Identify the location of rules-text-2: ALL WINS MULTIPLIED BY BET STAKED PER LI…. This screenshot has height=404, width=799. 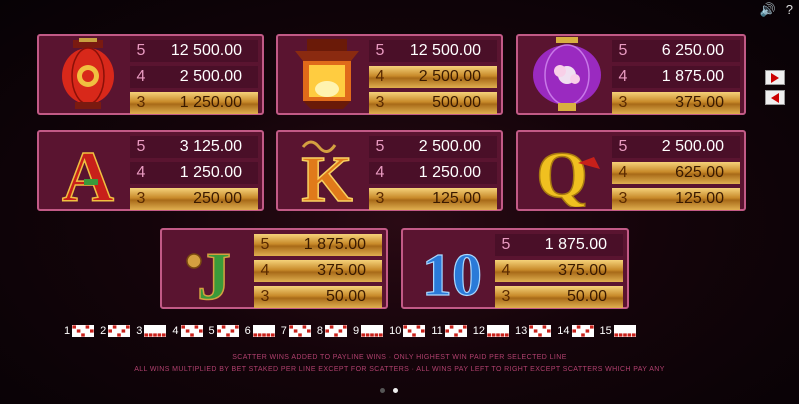
(399, 369).